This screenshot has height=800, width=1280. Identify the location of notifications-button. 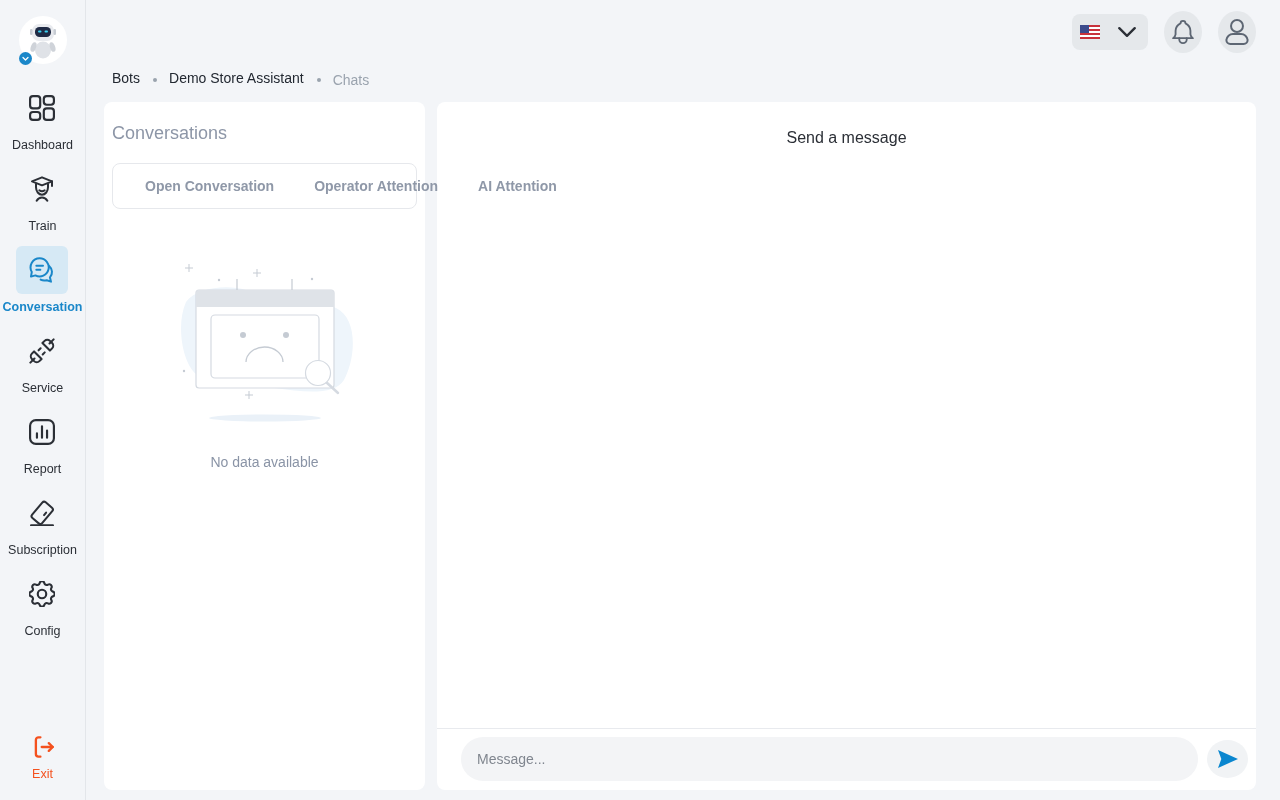
(1183, 32).